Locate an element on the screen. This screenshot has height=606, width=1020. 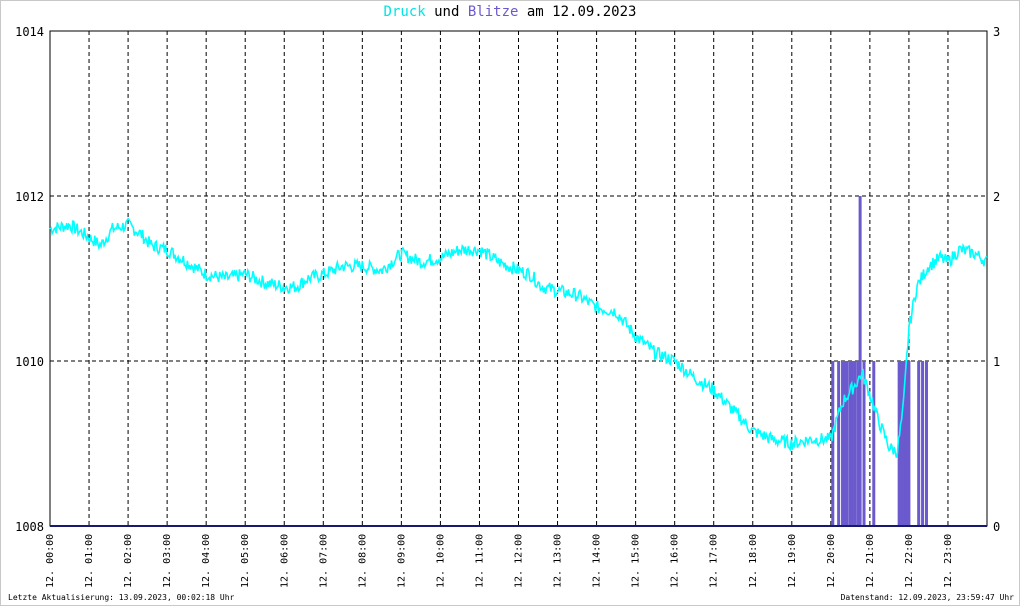
x-tick-label: 12. 21:00 is located at coordinates (870, 561).